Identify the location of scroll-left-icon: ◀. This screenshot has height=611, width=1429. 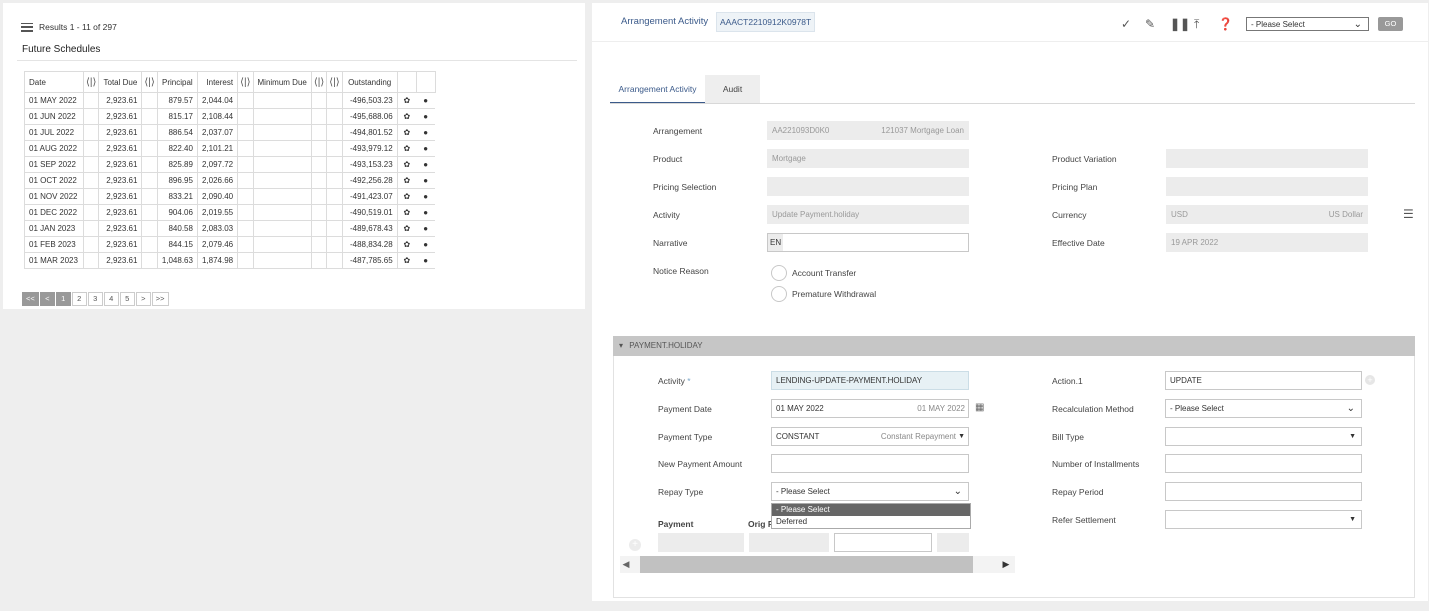
(626, 564).